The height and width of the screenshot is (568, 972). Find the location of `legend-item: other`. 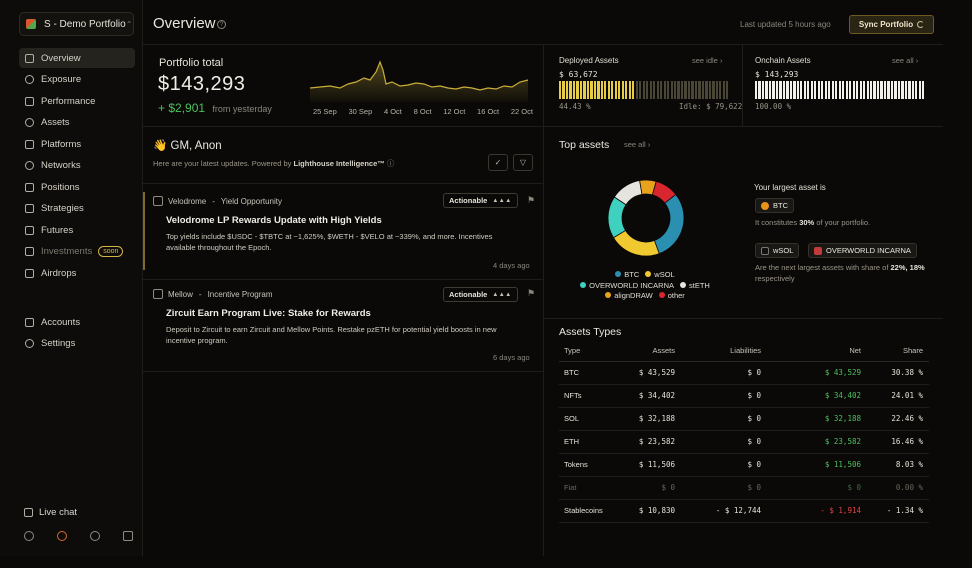

legend-item: other is located at coordinates (671, 295).